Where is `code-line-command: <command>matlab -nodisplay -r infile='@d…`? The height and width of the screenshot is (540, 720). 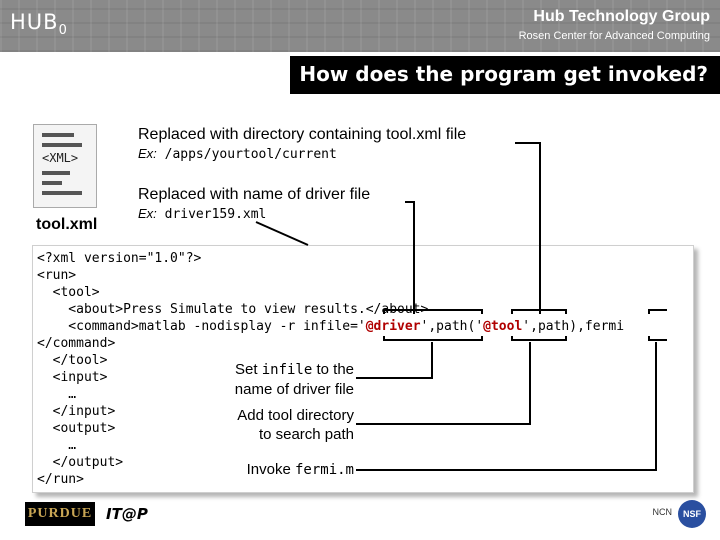 code-line-command: <command>matlab -nodisplay -r infile='@d… is located at coordinates (330, 326).